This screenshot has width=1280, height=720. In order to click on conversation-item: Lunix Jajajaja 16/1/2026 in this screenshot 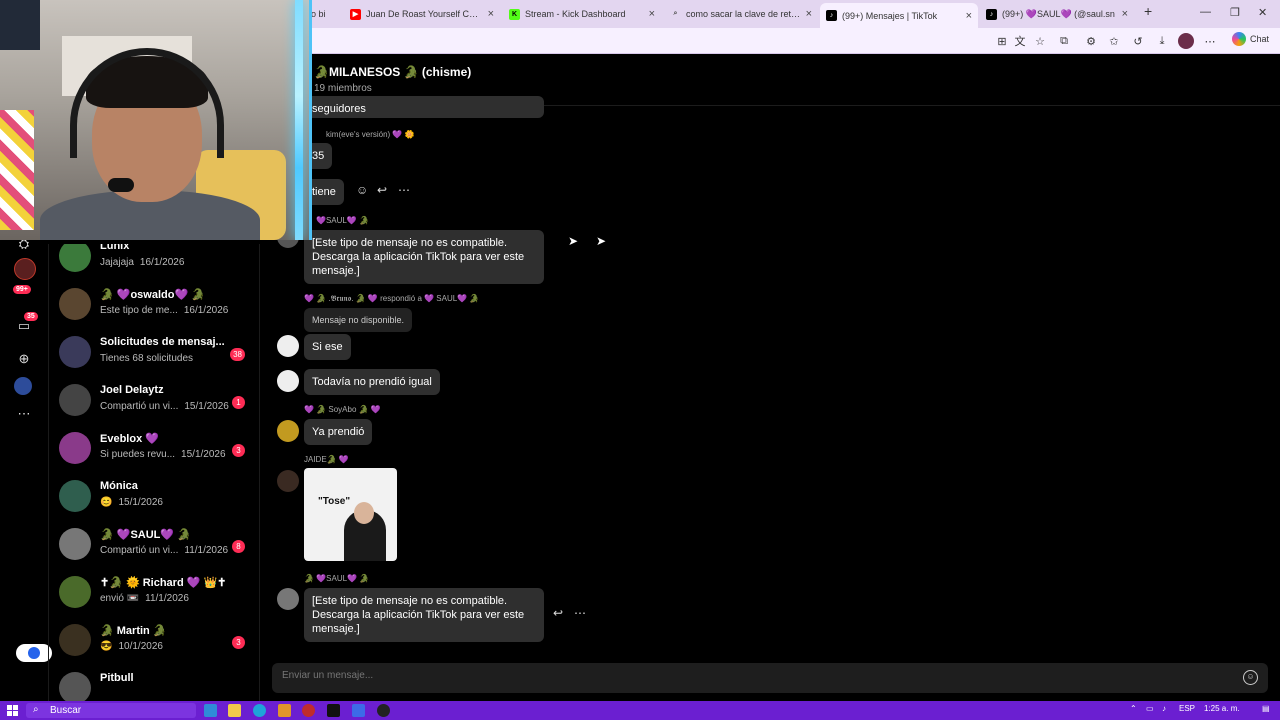, I will do `click(157, 266)`.